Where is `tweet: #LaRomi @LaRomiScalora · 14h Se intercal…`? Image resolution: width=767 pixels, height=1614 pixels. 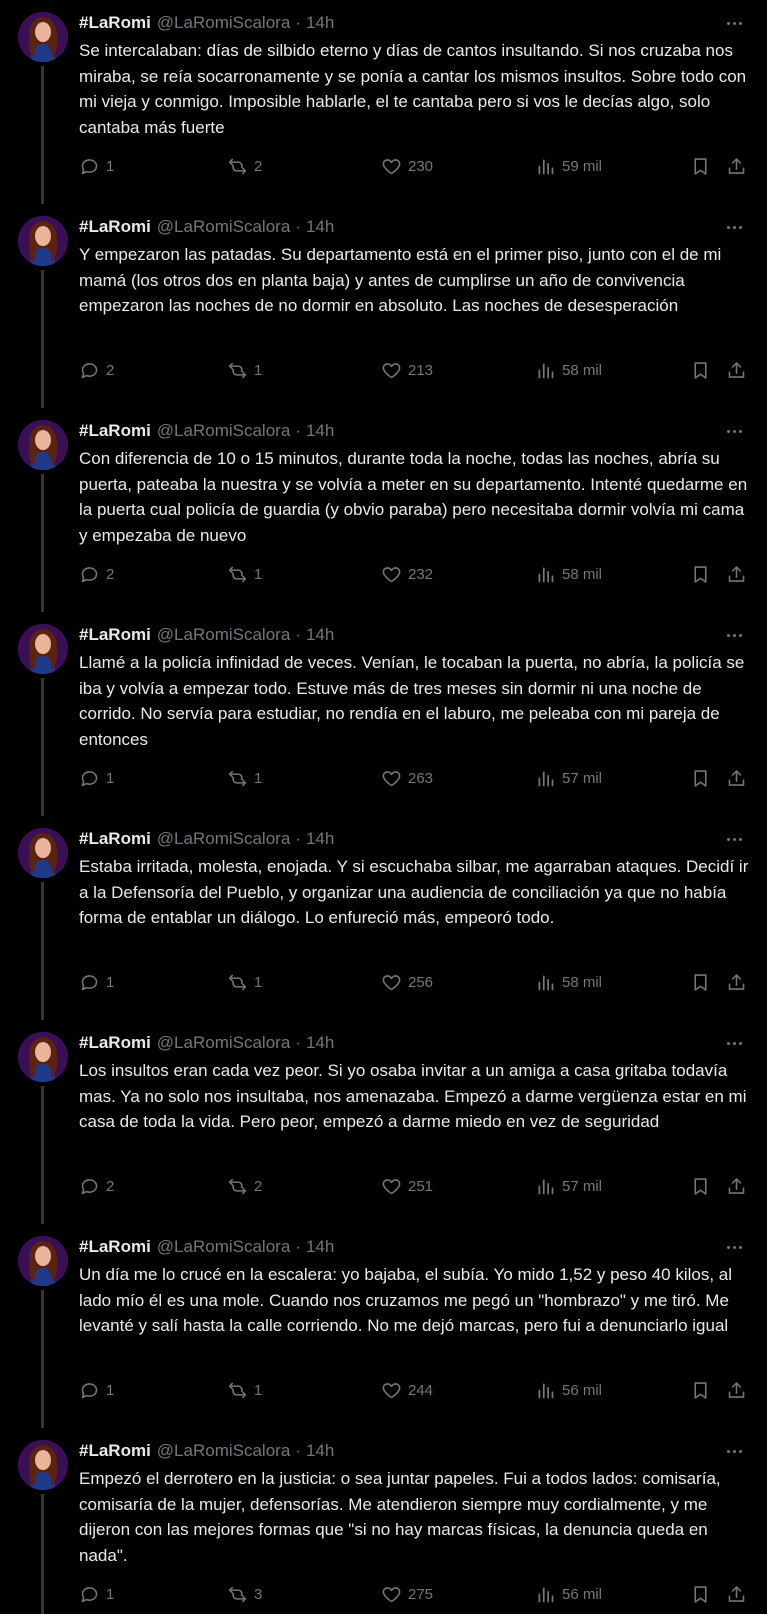 tweet: #LaRomi @LaRomiScalora · 14h Se intercal… is located at coordinates (383, 102).